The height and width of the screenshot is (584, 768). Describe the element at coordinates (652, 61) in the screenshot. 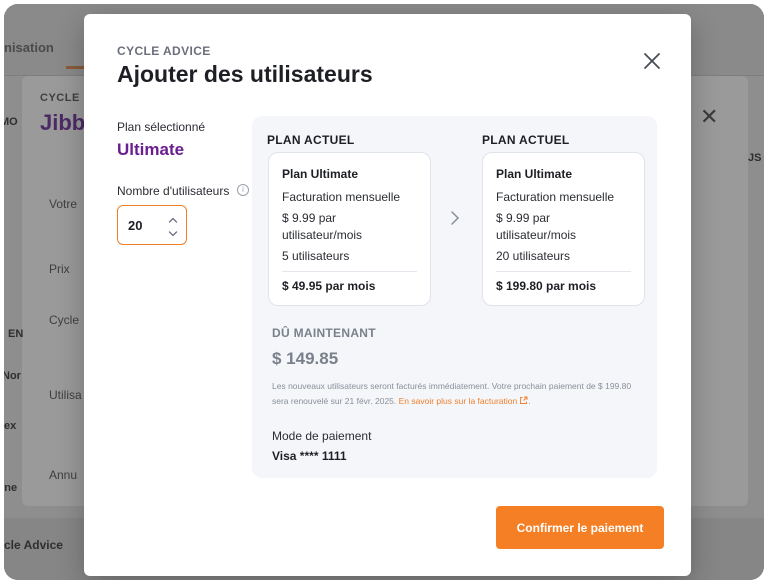

I see `close-icon` at that location.